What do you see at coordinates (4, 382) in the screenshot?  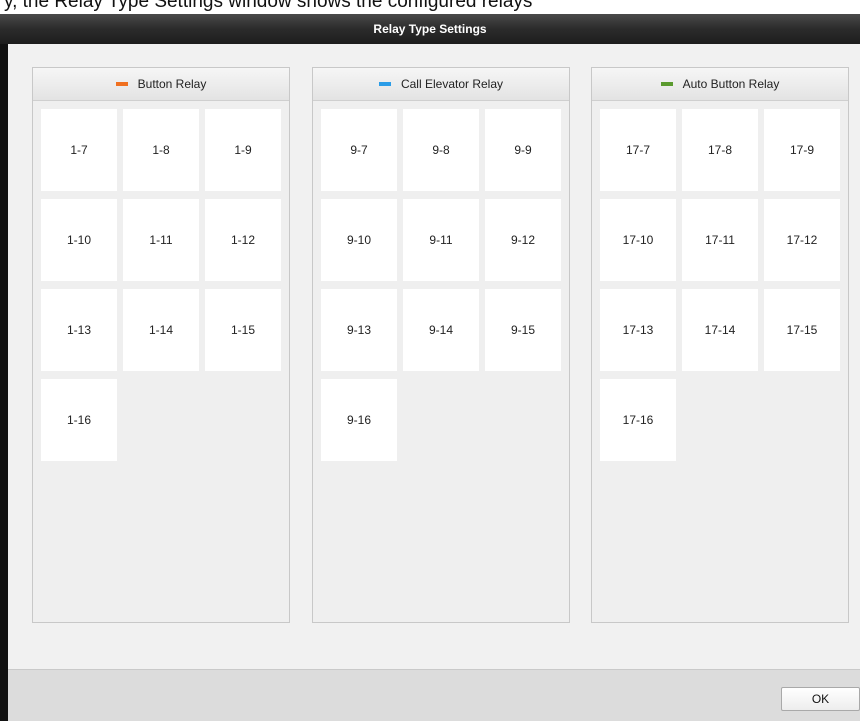 I see `window-left-edge` at bounding box center [4, 382].